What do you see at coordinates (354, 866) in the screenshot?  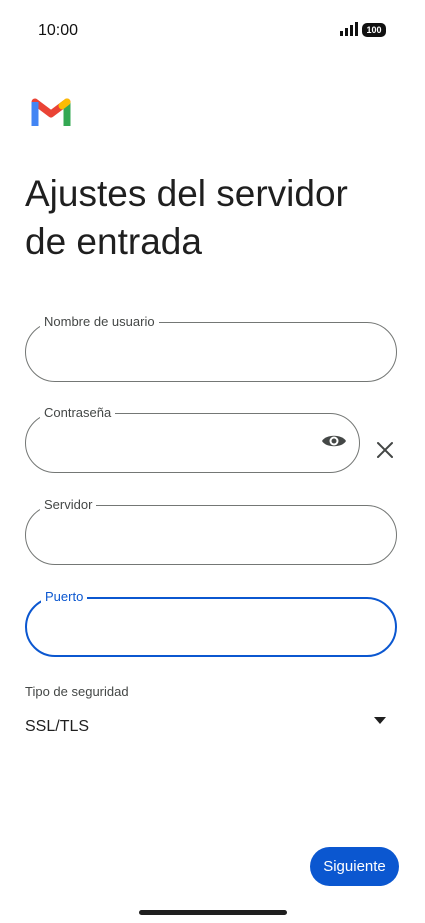 I see `next-button: Siguiente` at bounding box center [354, 866].